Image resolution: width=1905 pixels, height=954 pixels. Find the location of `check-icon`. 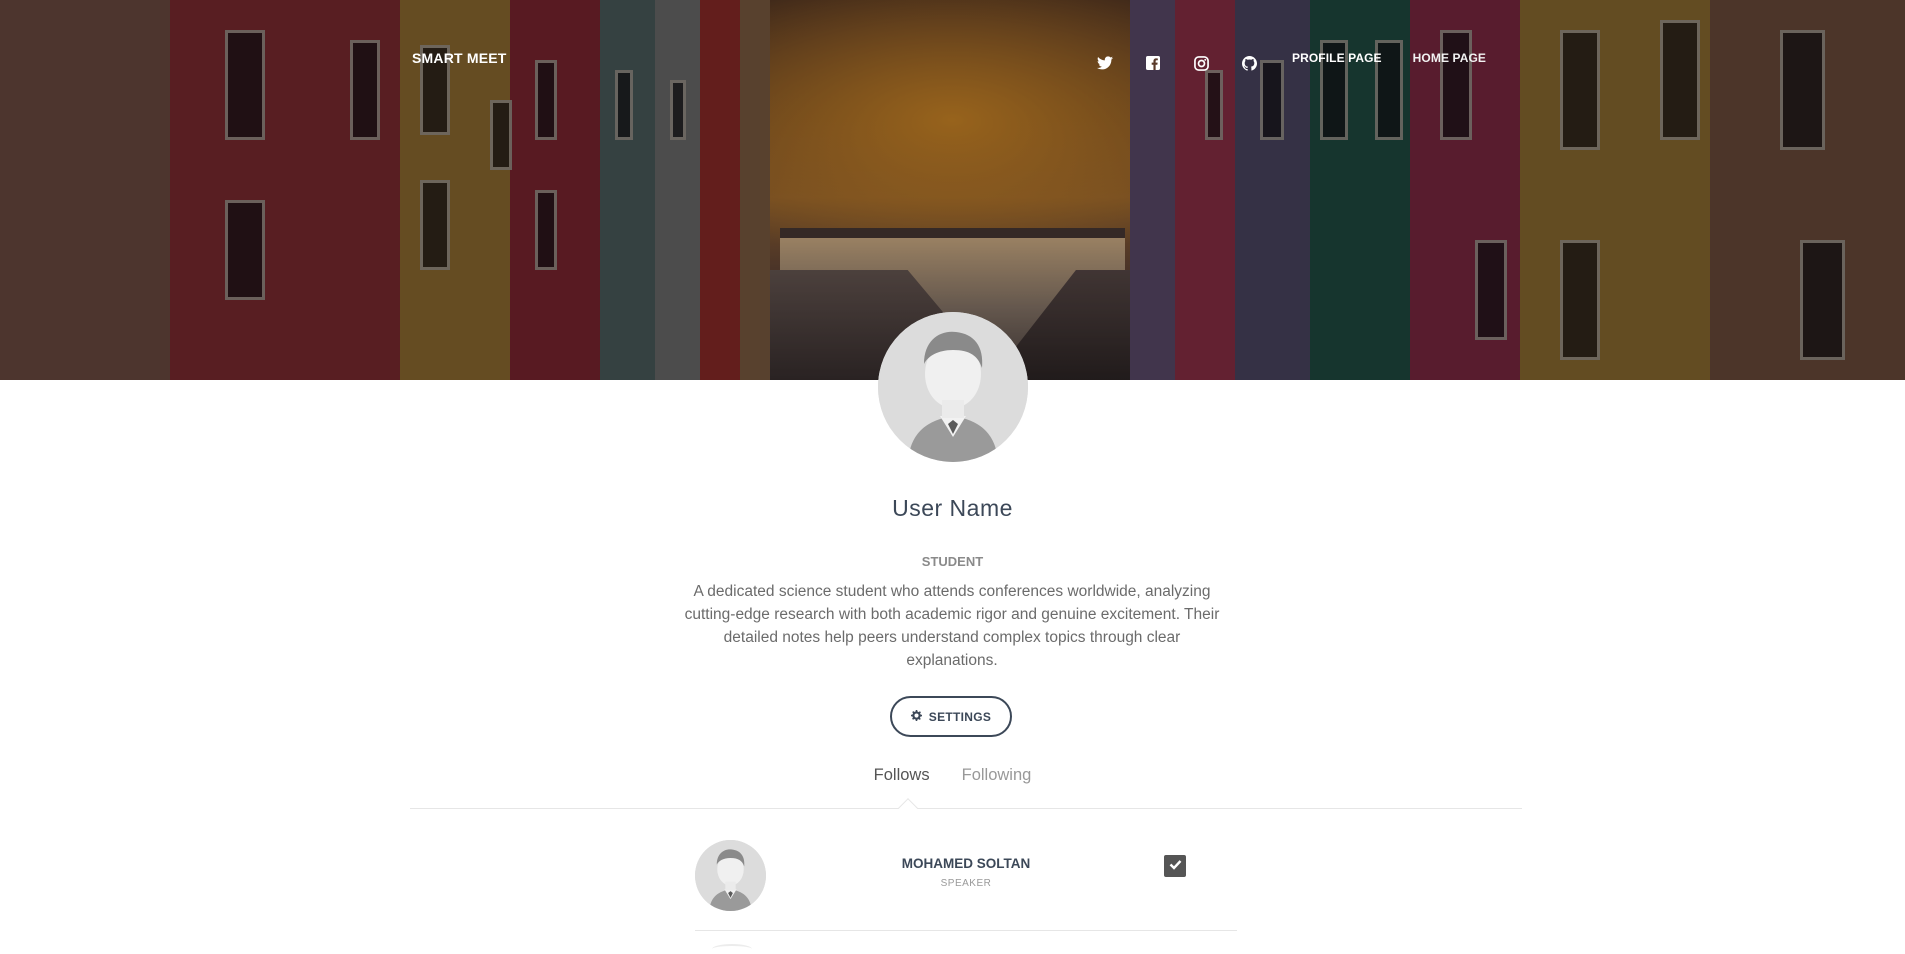

check-icon is located at coordinates (1175, 866).